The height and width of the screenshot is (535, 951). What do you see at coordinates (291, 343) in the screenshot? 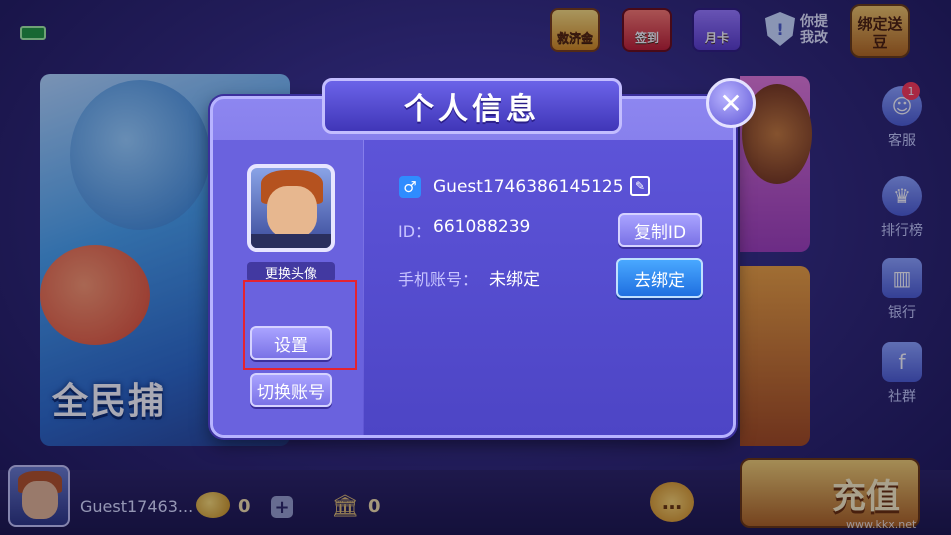
I see `settings-button: 设置` at bounding box center [291, 343].